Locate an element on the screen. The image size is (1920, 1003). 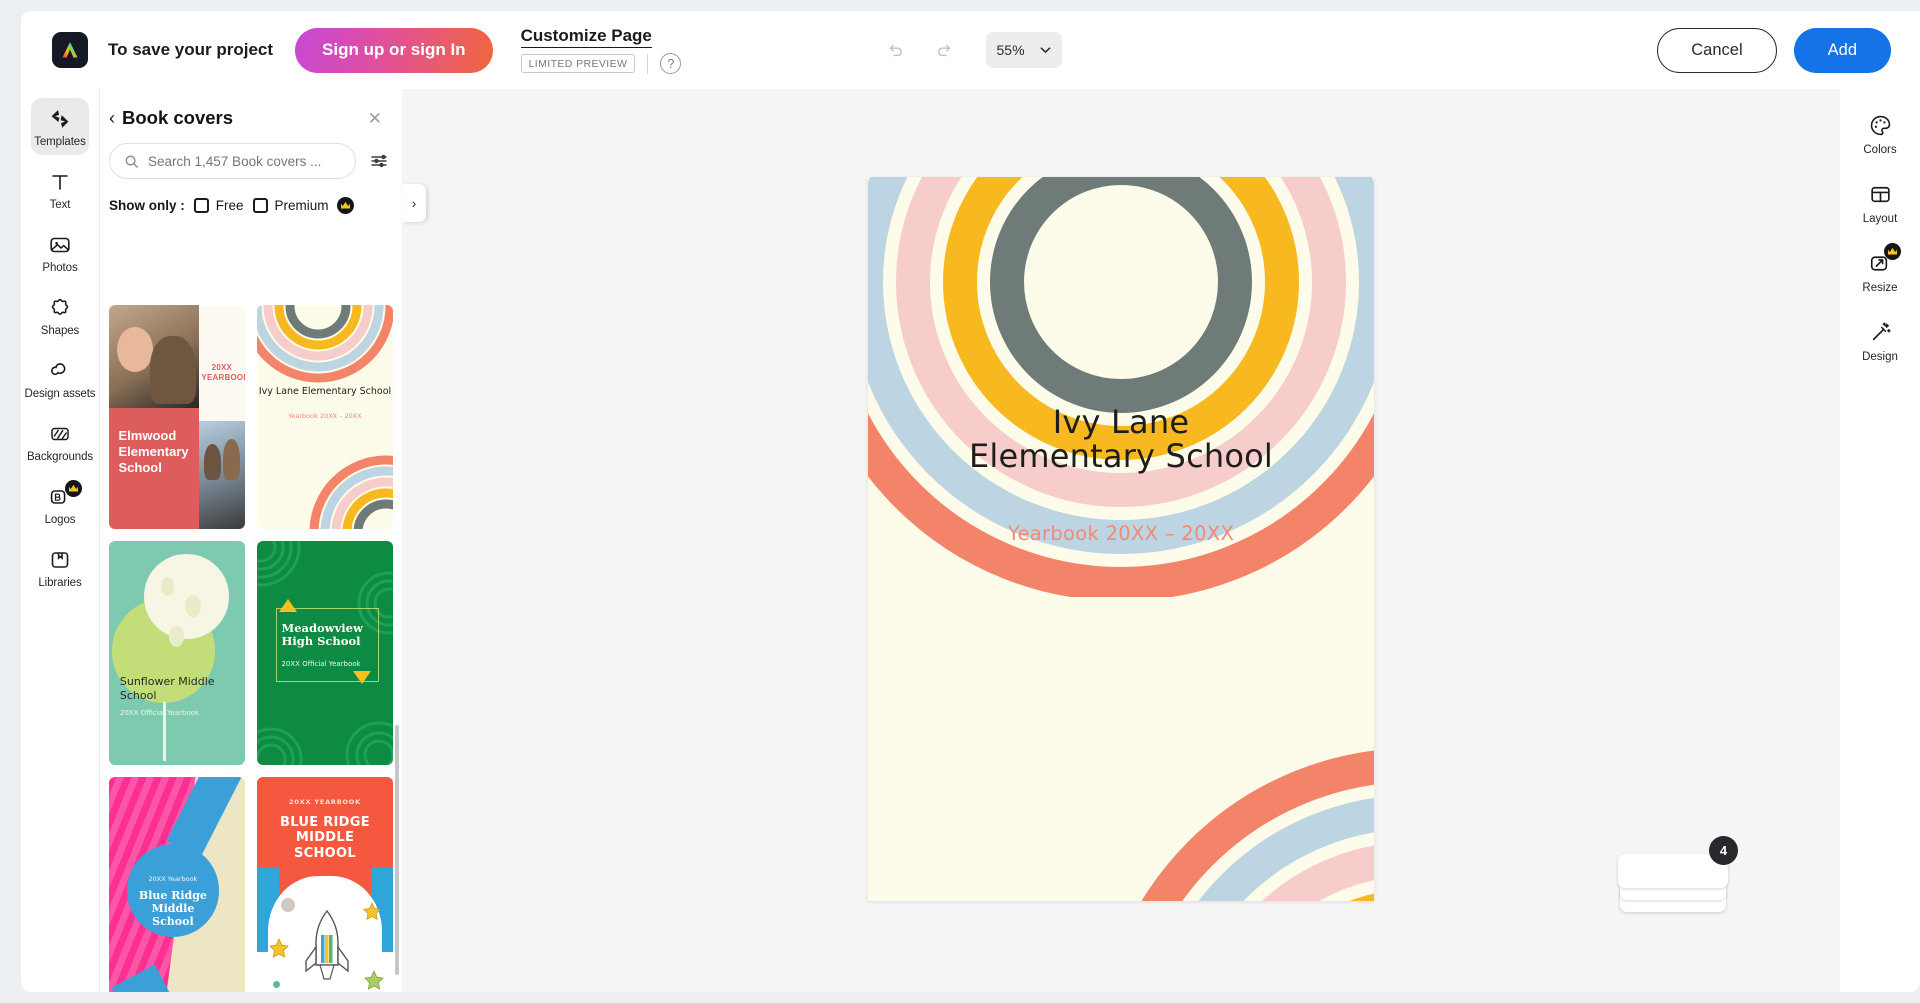
sidebar-item-label: Backgrounds is located at coordinates (60, 457).